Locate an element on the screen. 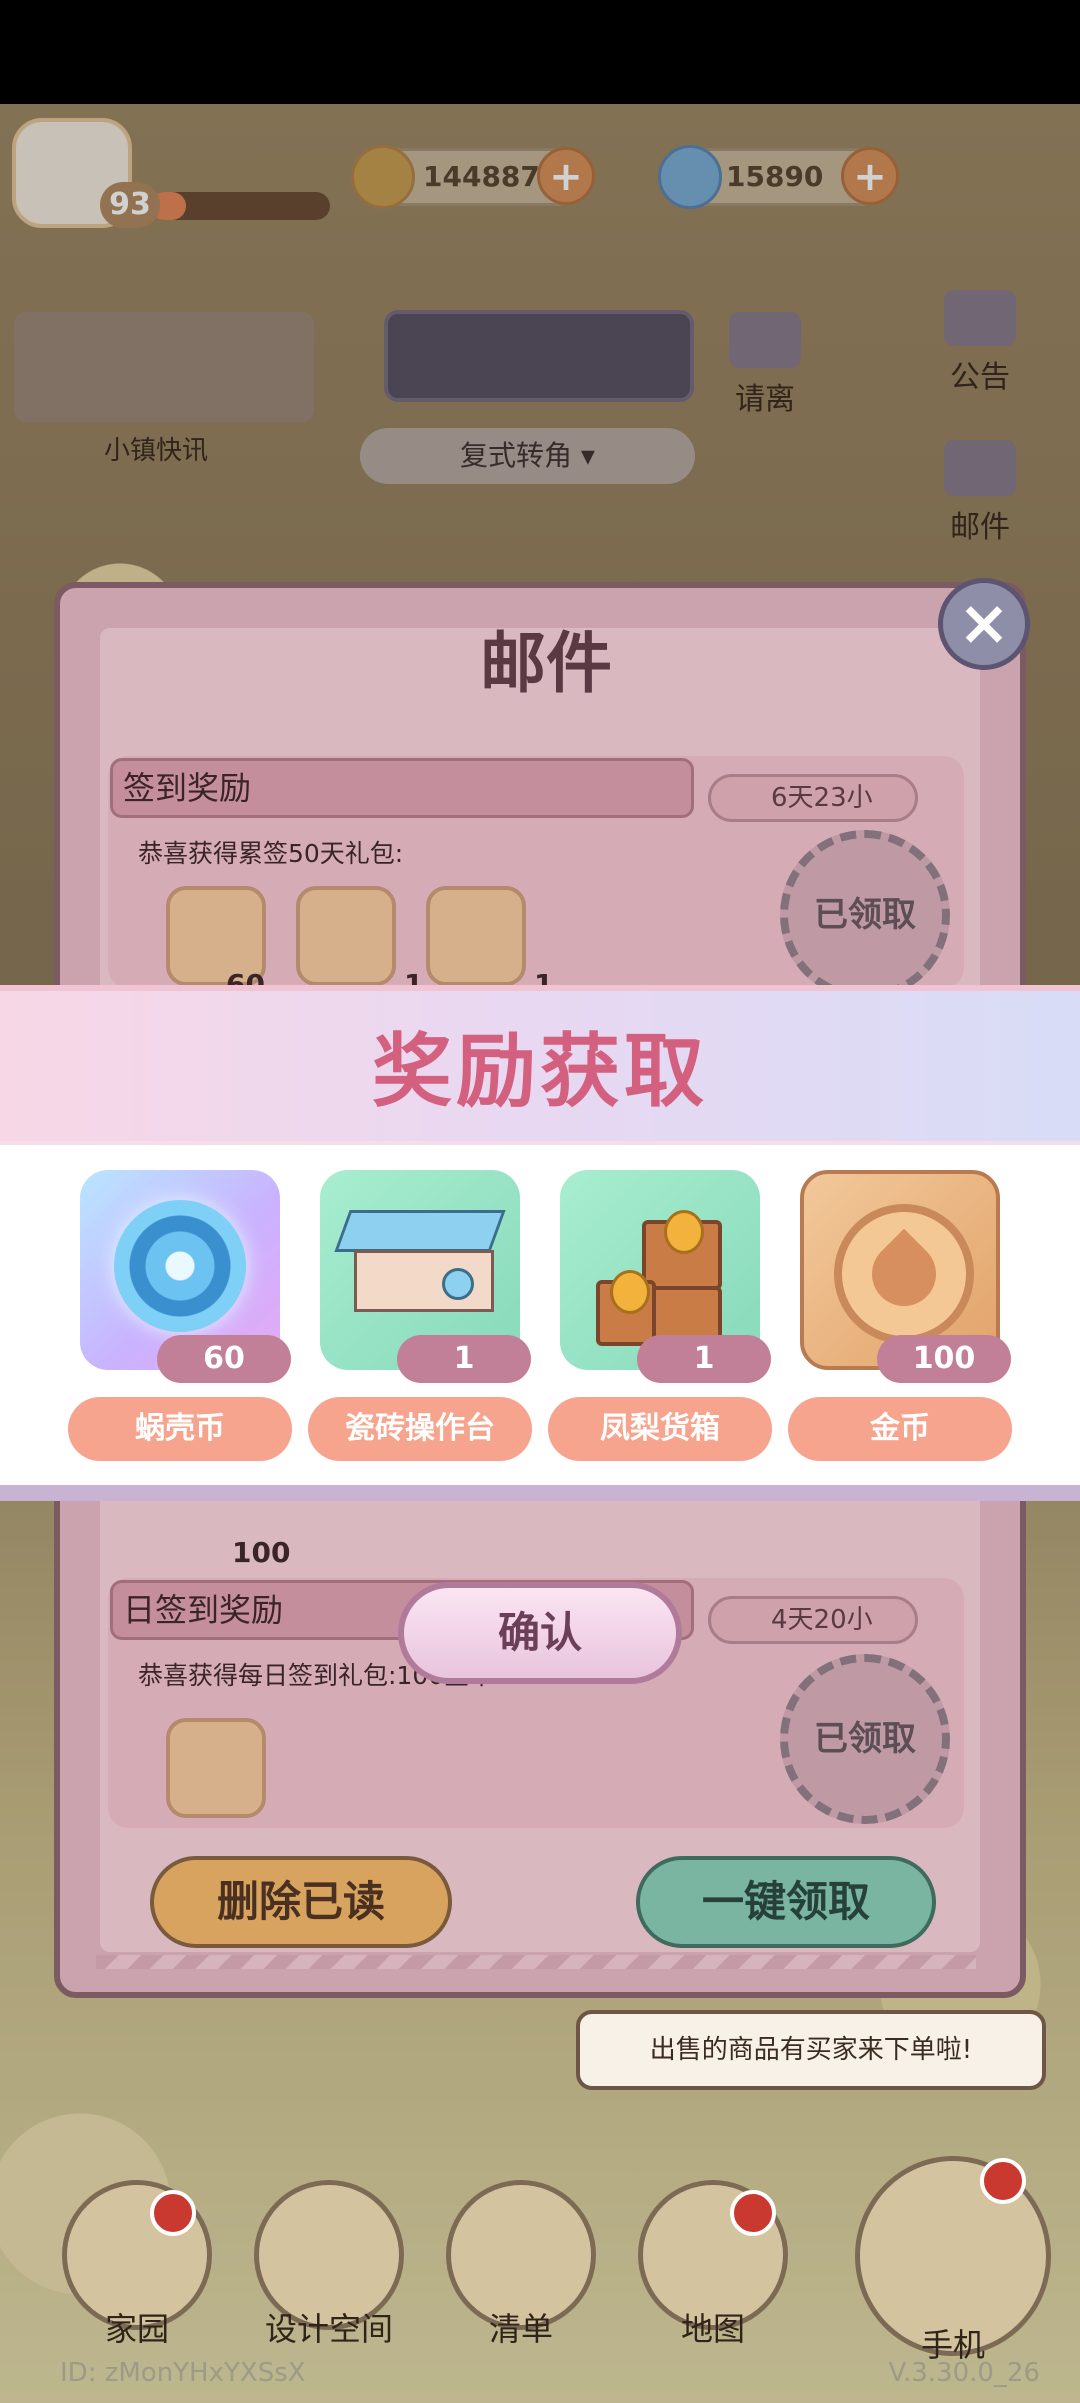 This screenshot has height=2403, width=1080. reward-title: 奖励获取 is located at coordinates (540, 1071).